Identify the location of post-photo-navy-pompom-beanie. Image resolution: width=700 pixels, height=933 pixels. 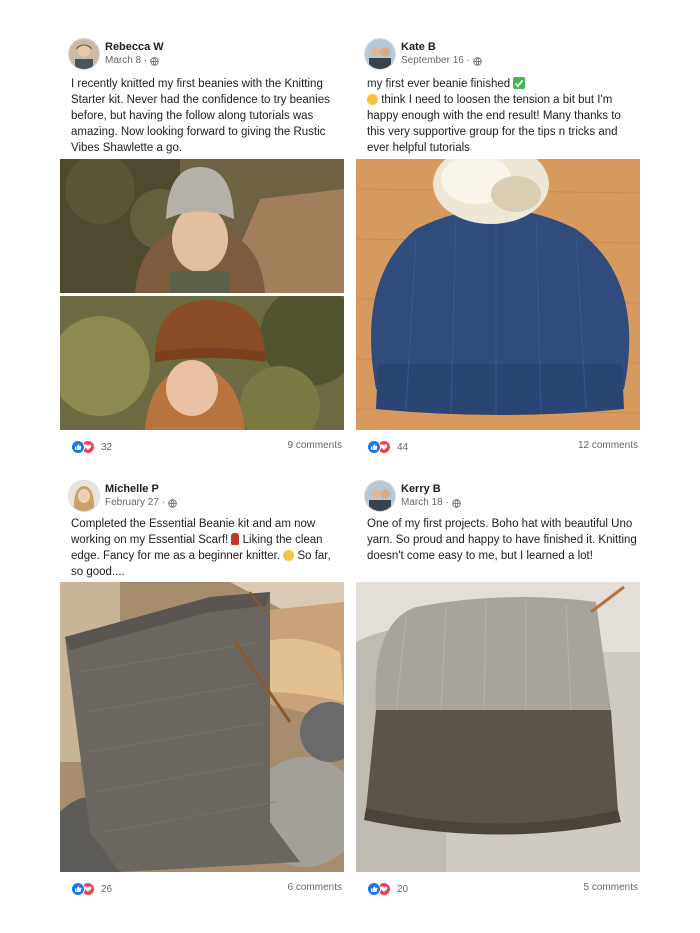
(498, 294).